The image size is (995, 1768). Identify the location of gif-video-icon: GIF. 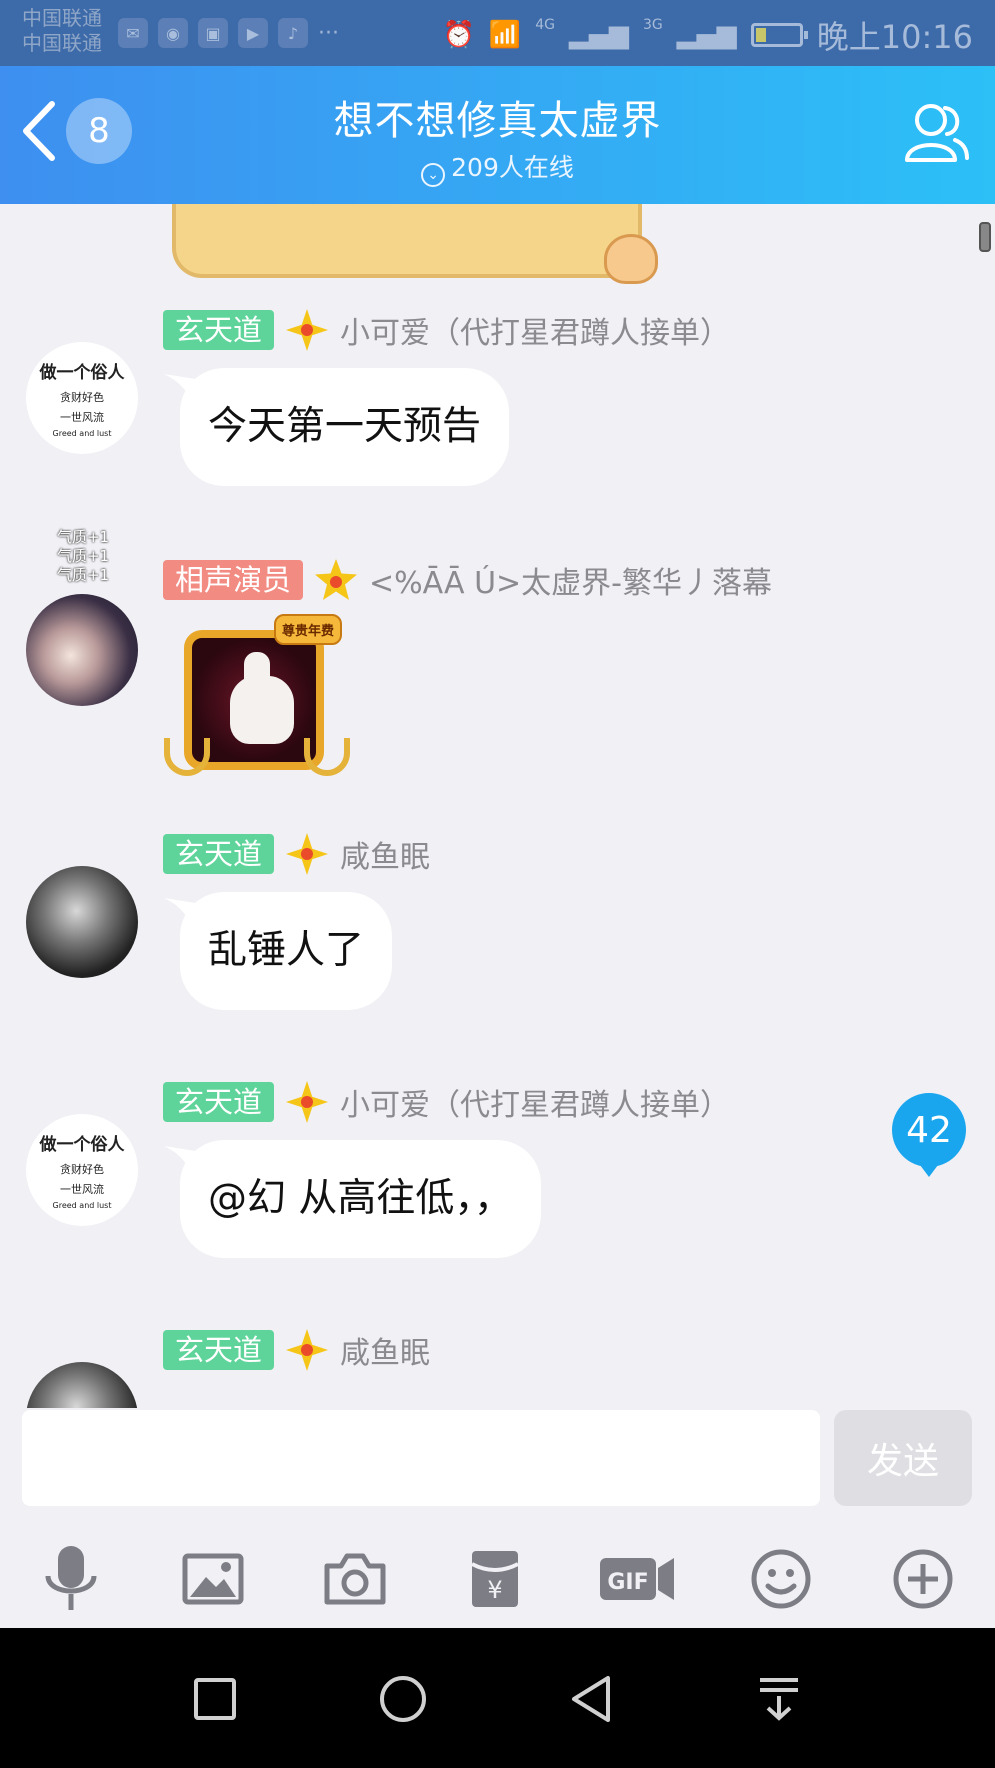
(637, 1579).